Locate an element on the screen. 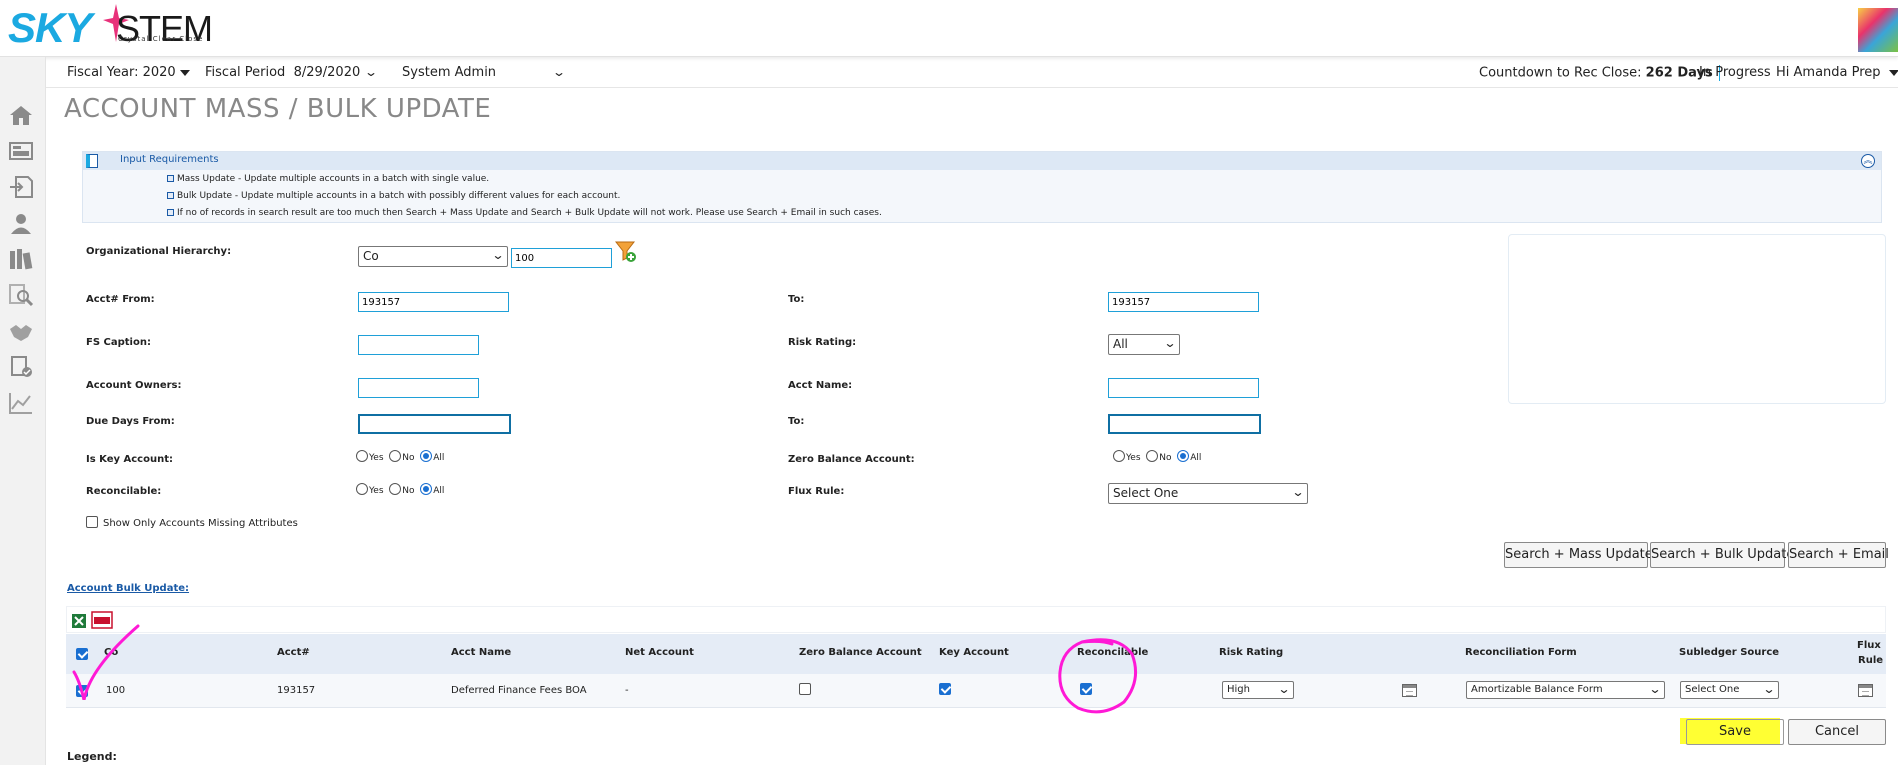 Image resolution: width=1898 pixels, height=765 pixels. search-report-icon is located at coordinates (21, 295).